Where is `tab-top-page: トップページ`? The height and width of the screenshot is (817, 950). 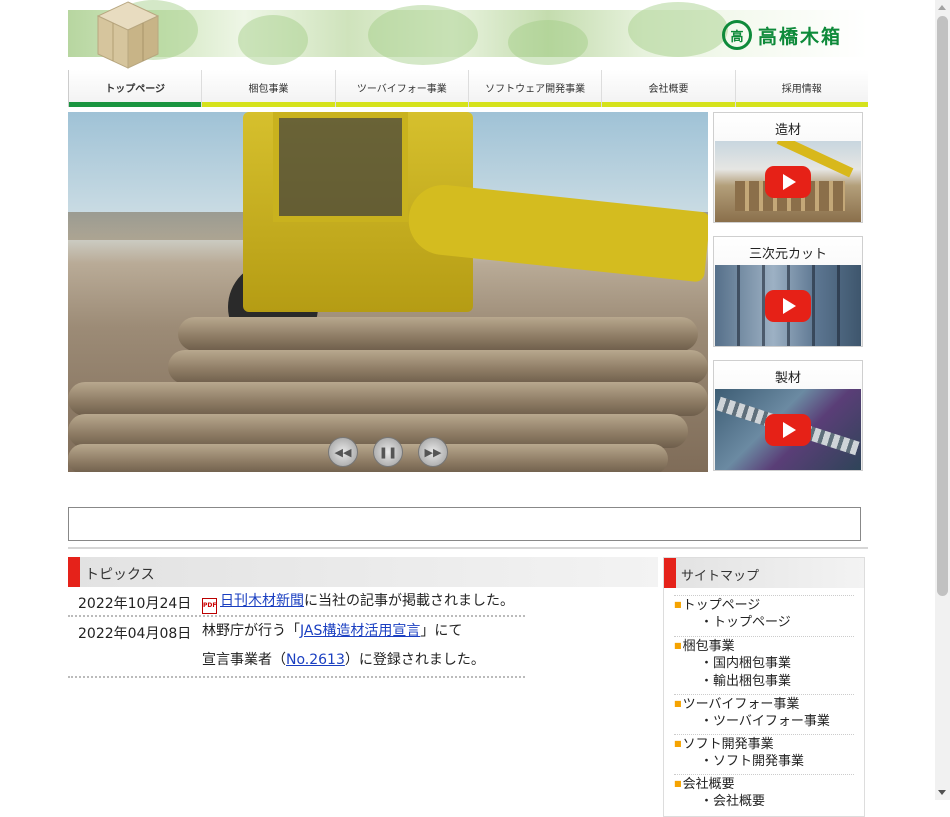
tab-top-page: トップページ is located at coordinates (135, 88).